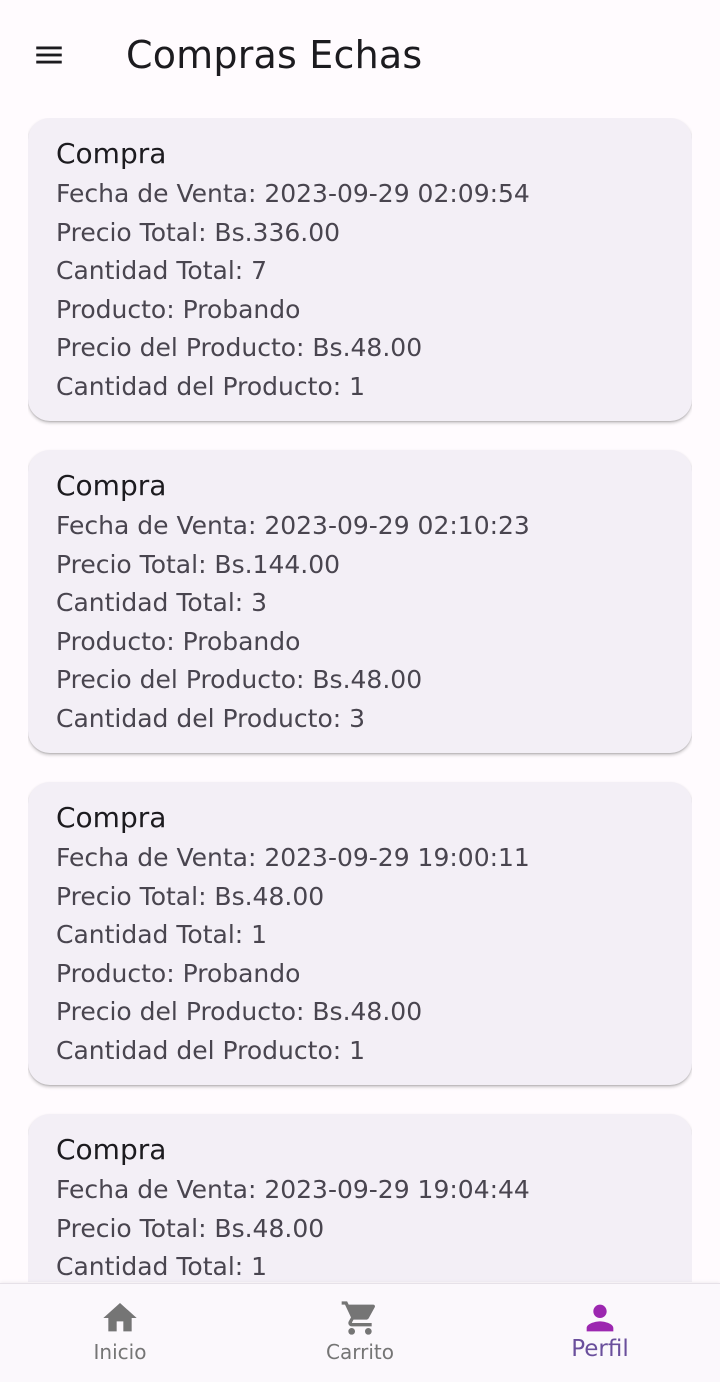 The image size is (720, 1382). What do you see at coordinates (360, 1352) in the screenshot?
I see `nav-label: Carrito` at bounding box center [360, 1352].